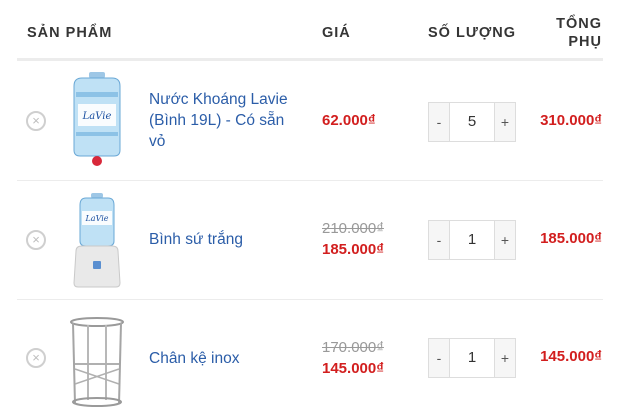  I want to click on product-name-link: Nước Khoáng Lavie (Bình 19L) - Có sẵn vỏ, so click(224, 120).